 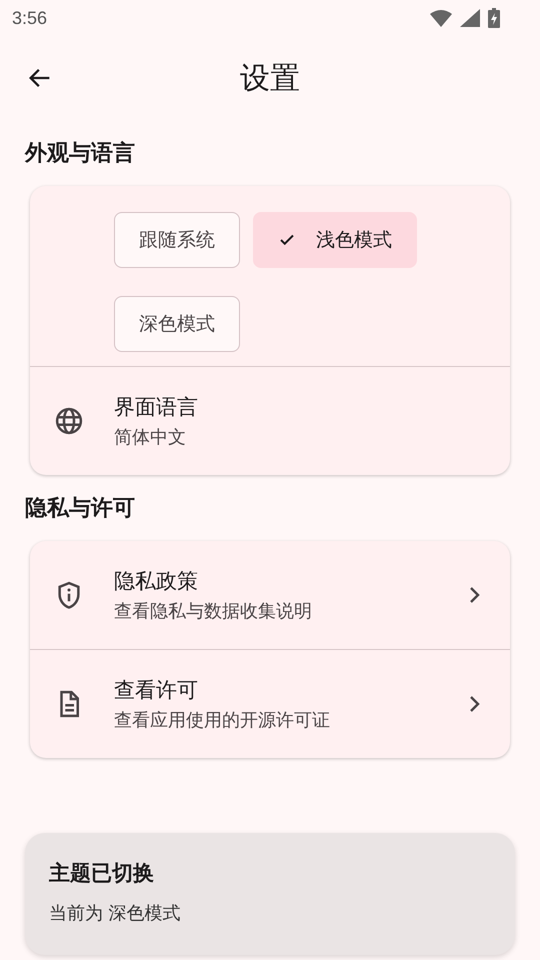 I want to click on snackbar-title: 主题已切换, so click(x=102, y=873).